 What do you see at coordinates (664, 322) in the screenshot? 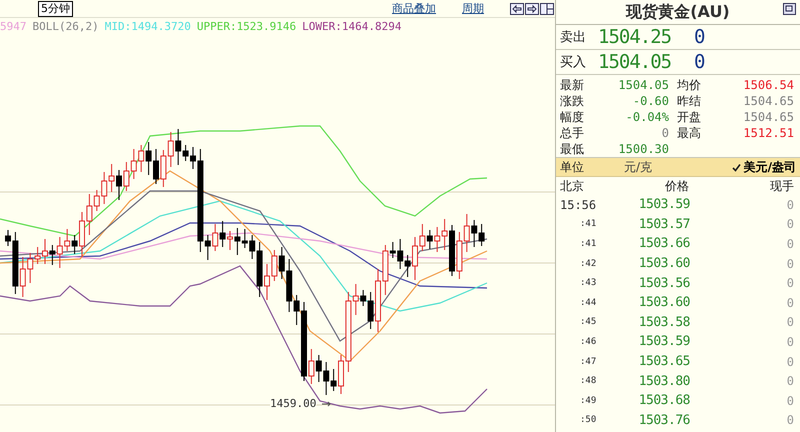
I see `tick-price: 1503.58` at bounding box center [664, 322].